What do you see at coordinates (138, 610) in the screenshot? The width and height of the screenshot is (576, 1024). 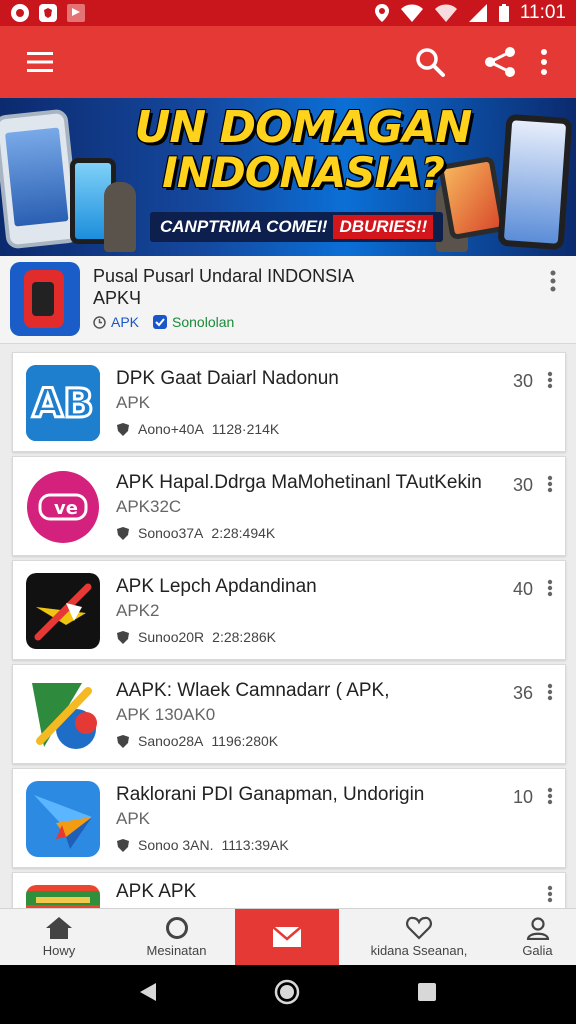 I see `app-sub: APK2` at bounding box center [138, 610].